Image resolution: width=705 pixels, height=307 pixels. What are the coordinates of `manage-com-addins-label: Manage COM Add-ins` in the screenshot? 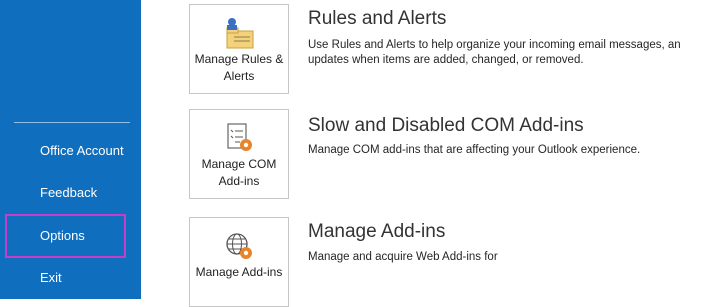 It's located at (239, 172).